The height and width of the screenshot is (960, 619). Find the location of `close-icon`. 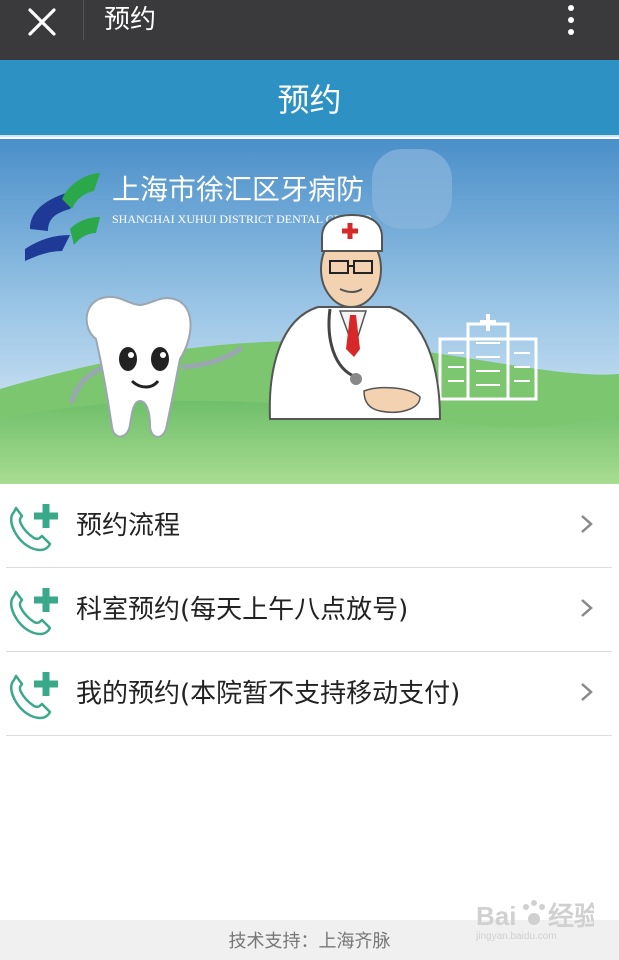

close-icon is located at coordinates (42, 22).